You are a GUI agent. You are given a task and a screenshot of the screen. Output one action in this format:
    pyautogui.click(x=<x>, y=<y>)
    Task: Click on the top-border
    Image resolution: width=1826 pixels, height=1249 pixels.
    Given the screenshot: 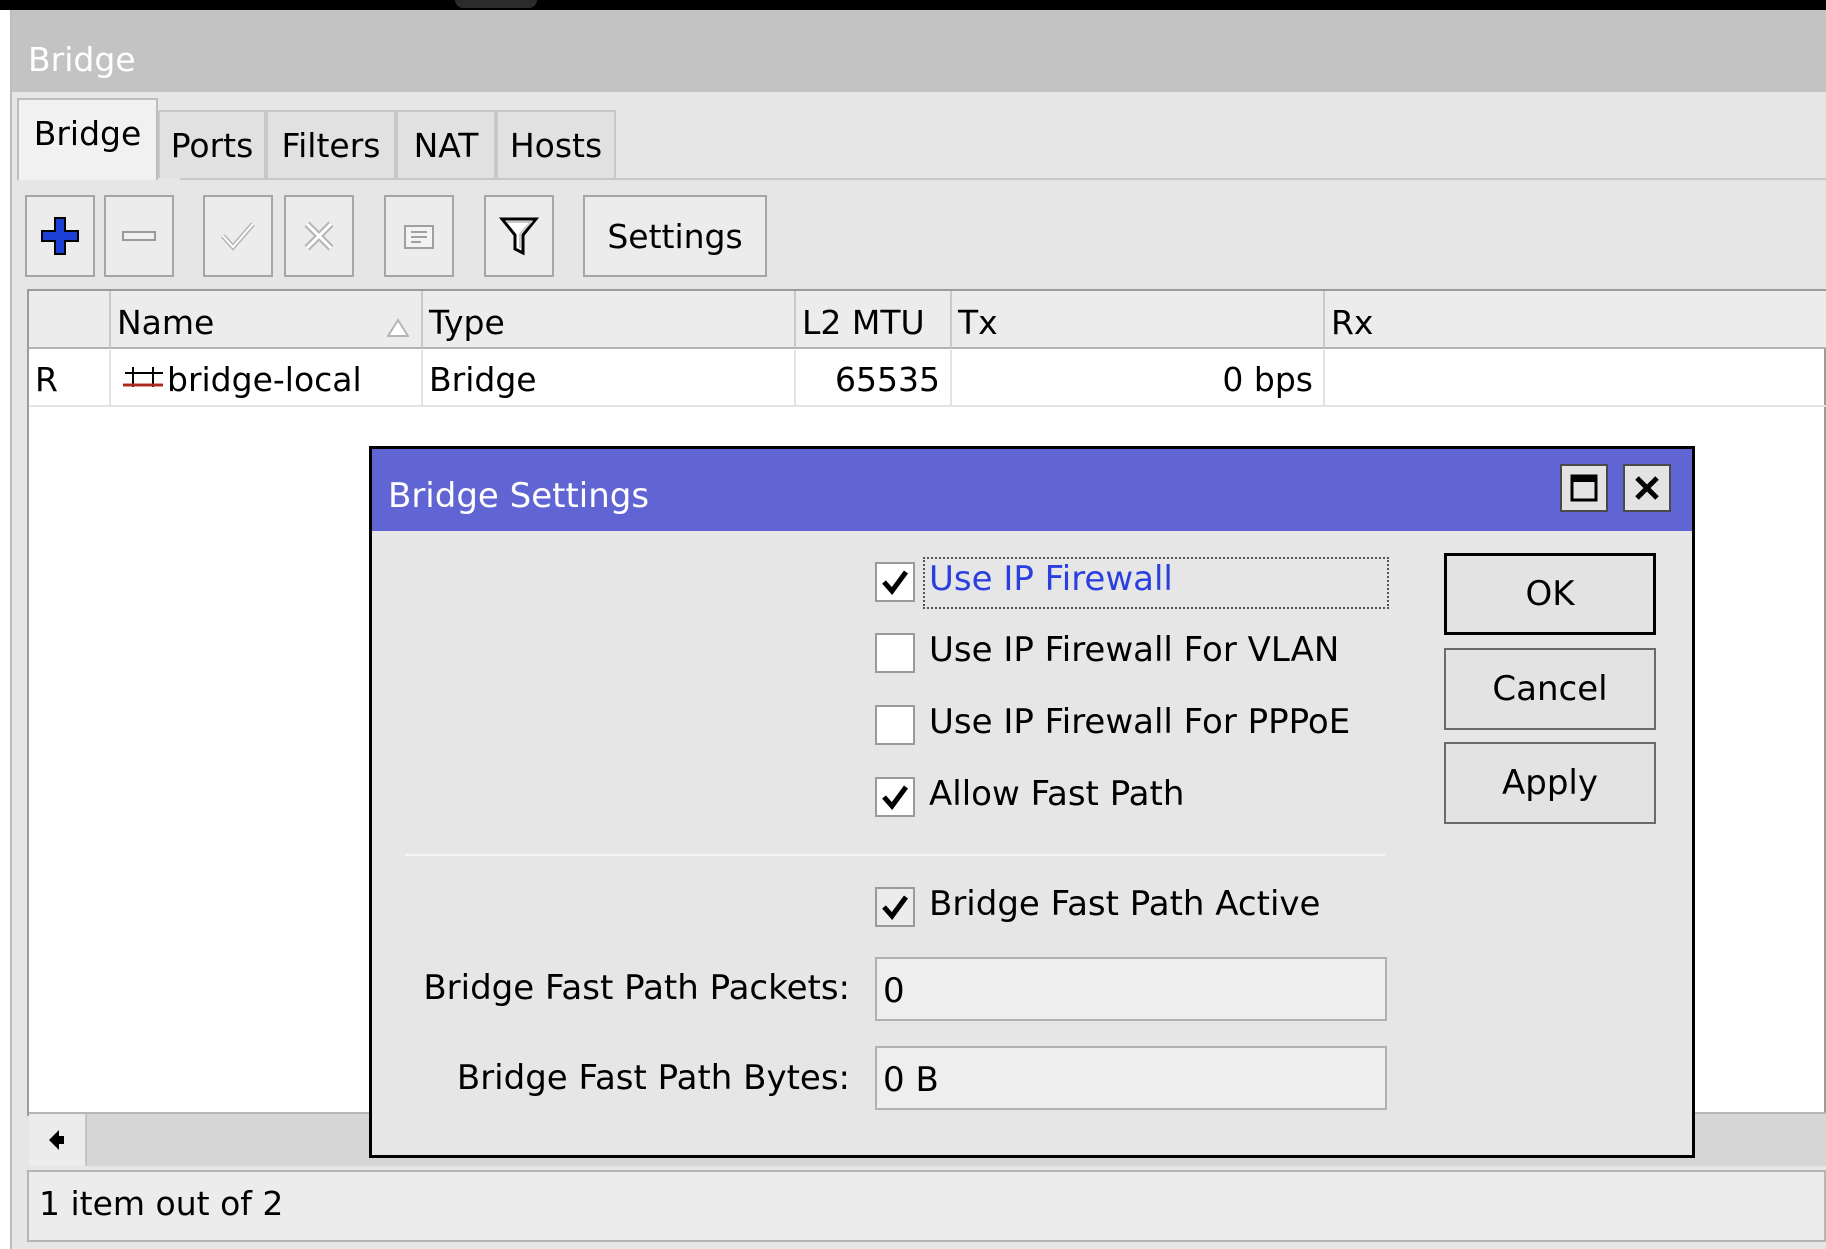 What is the action you would take?
    pyautogui.click(x=913, y=5)
    